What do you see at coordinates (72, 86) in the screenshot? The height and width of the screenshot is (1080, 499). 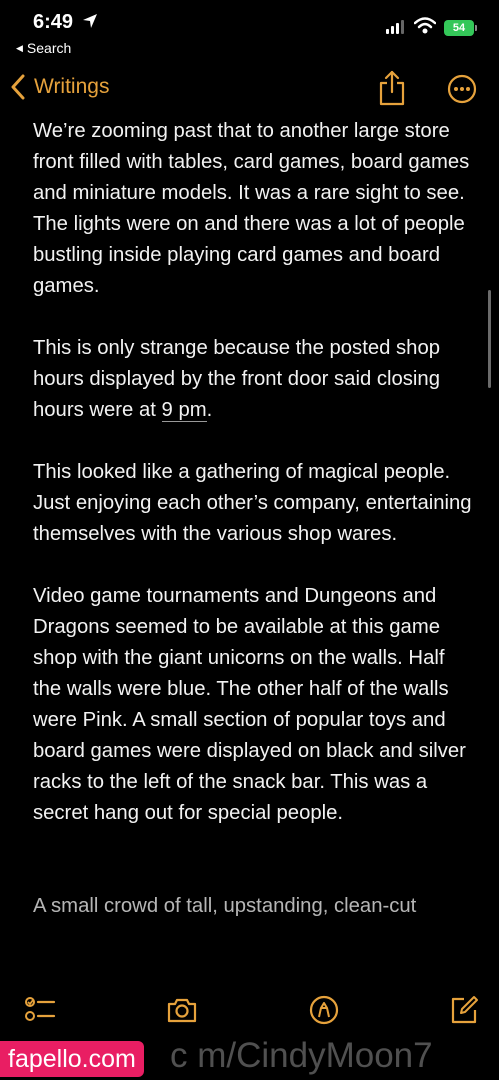 I see `back-button-label: Writings` at bounding box center [72, 86].